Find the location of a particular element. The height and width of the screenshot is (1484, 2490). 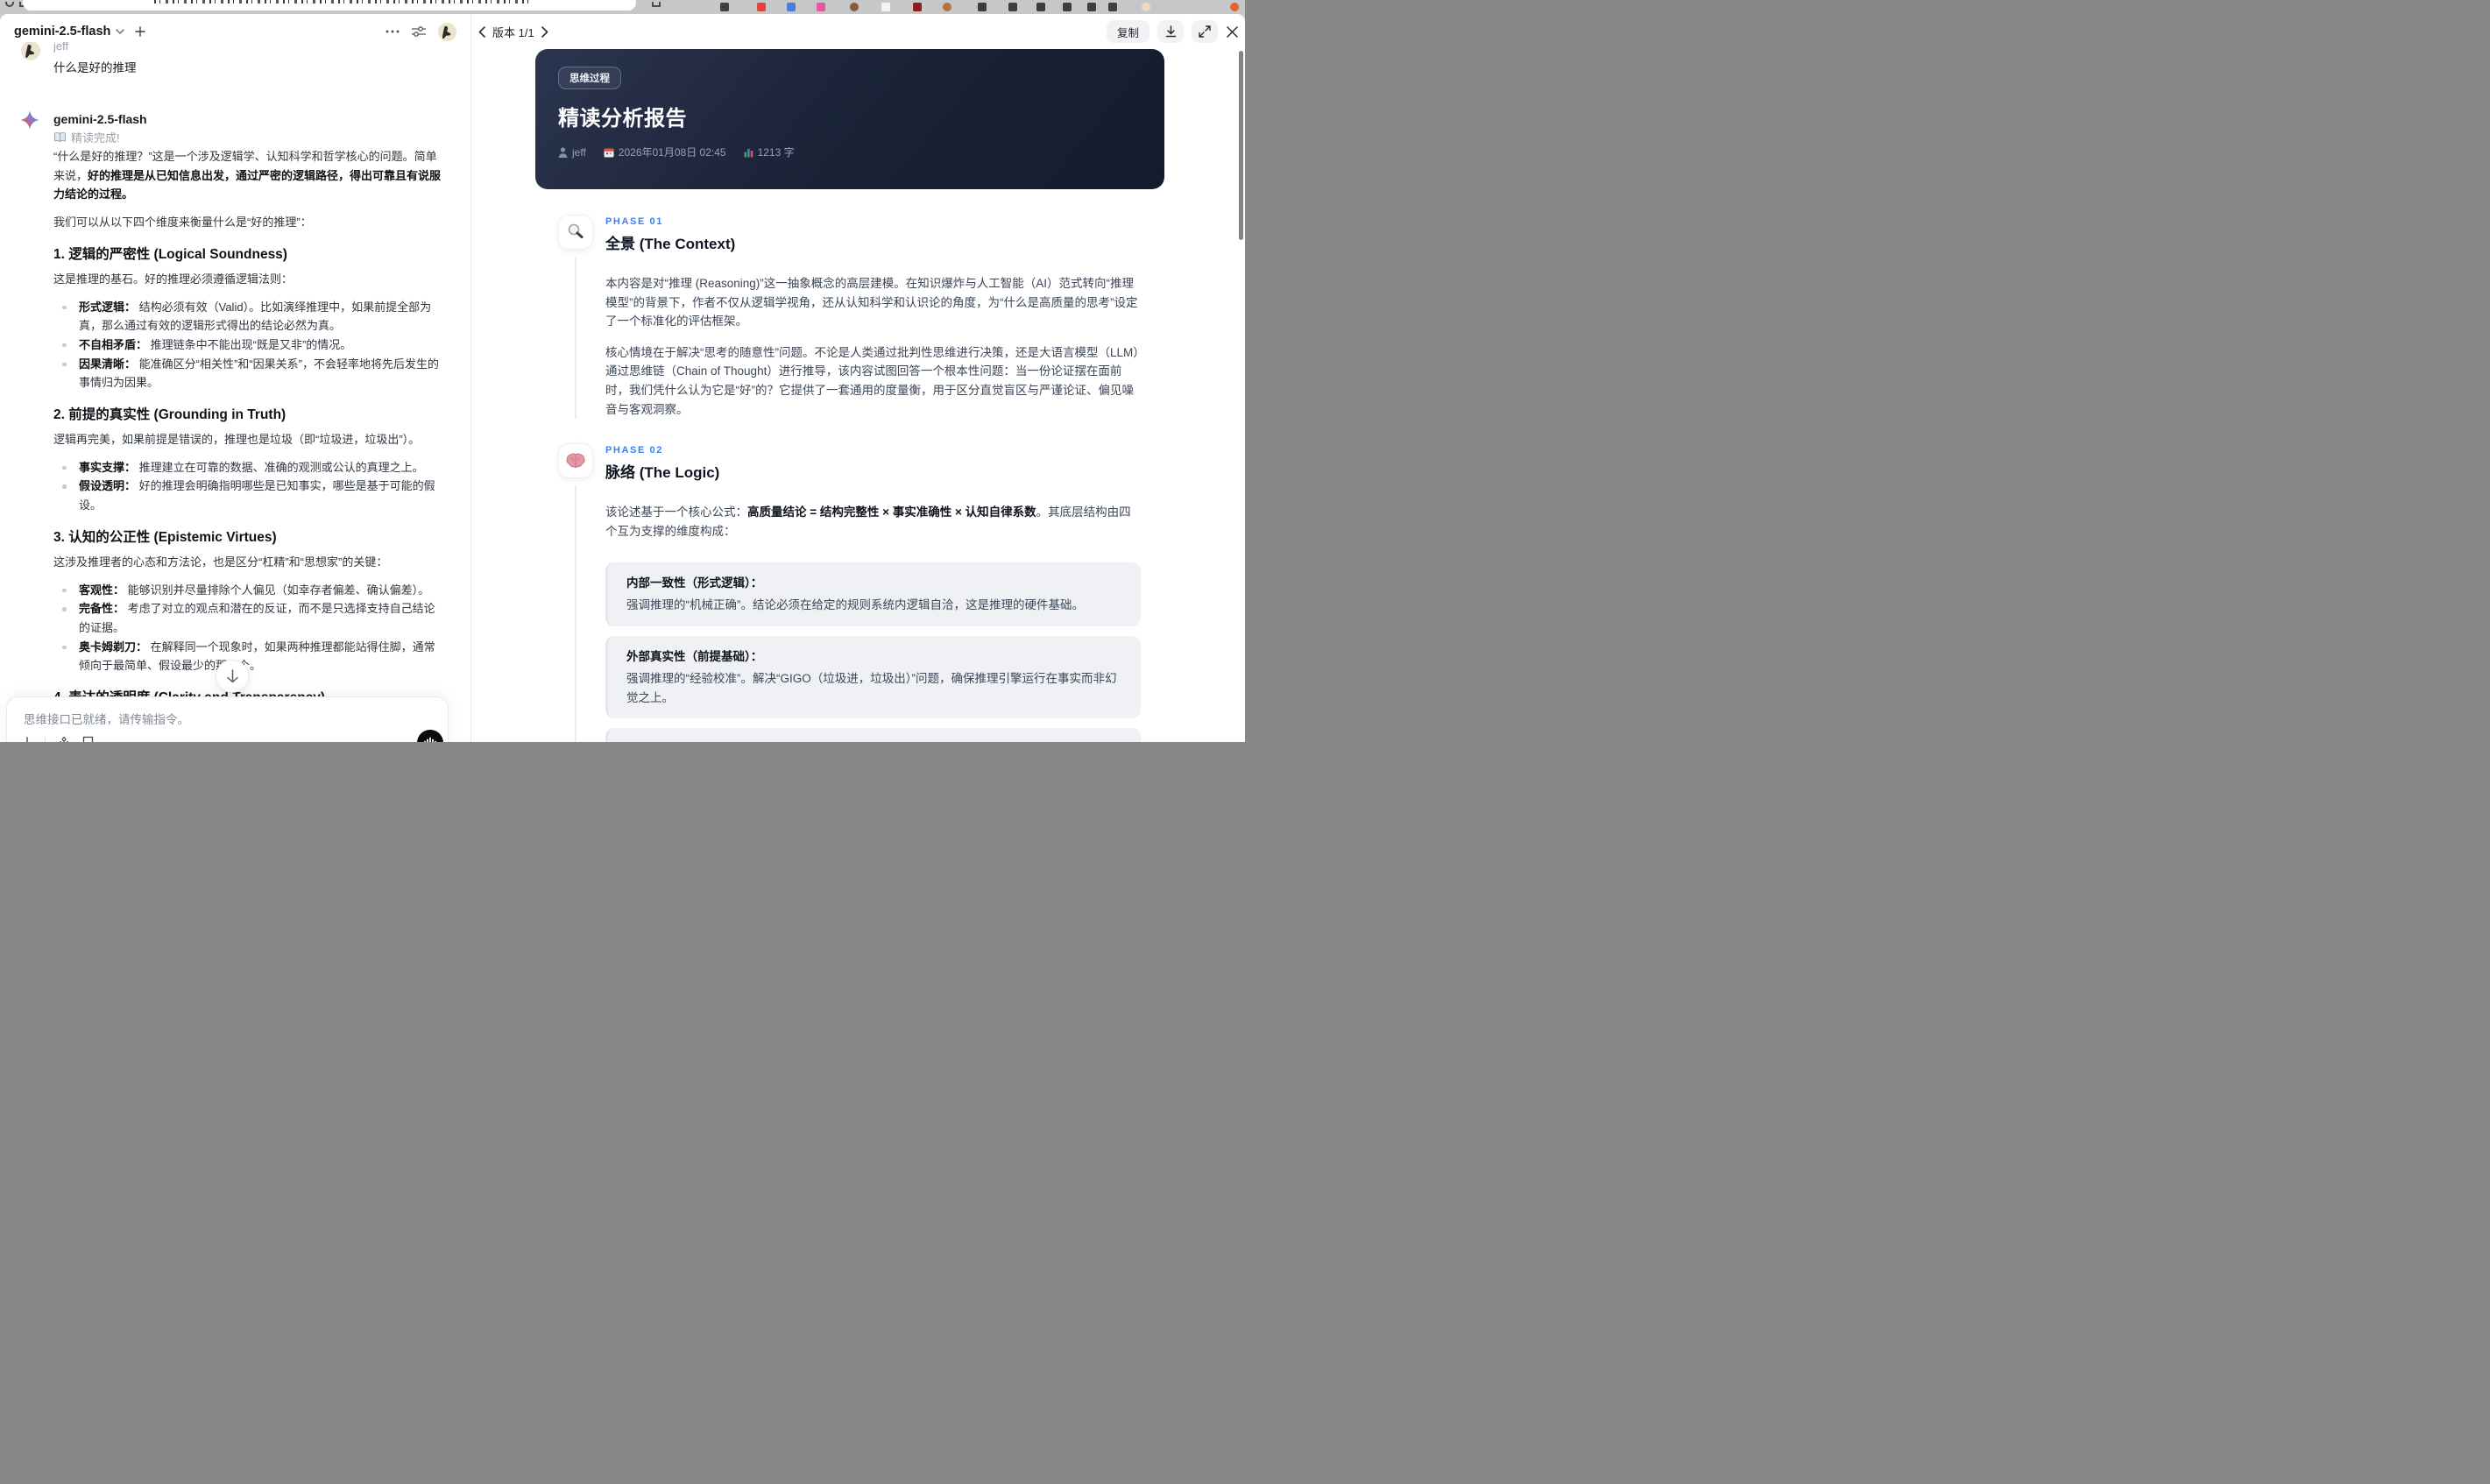

plus-icon is located at coordinates (140, 31).